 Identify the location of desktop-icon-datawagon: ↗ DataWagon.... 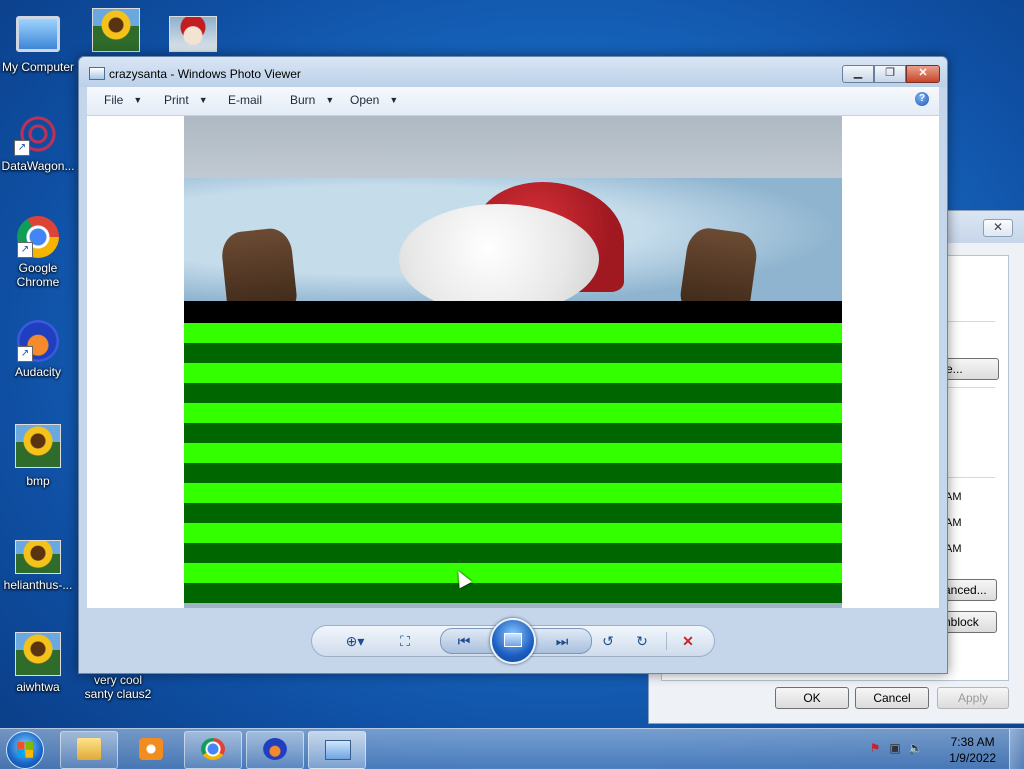
(38, 142).